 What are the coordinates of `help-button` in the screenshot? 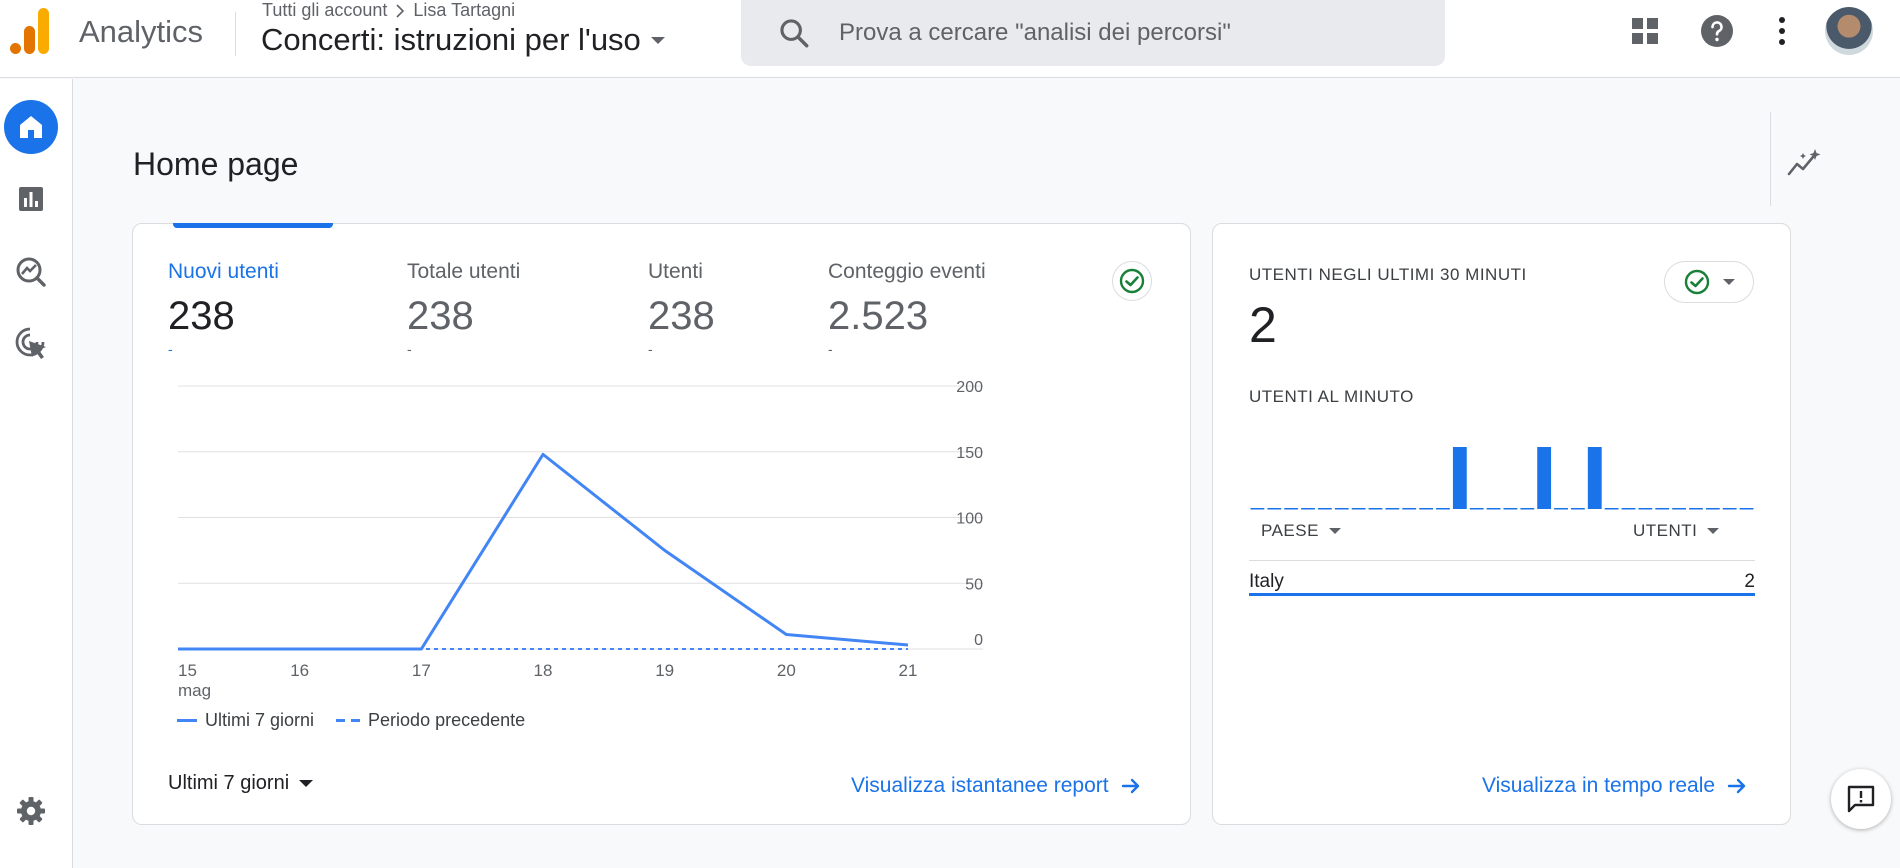 It's located at (1717, 31).